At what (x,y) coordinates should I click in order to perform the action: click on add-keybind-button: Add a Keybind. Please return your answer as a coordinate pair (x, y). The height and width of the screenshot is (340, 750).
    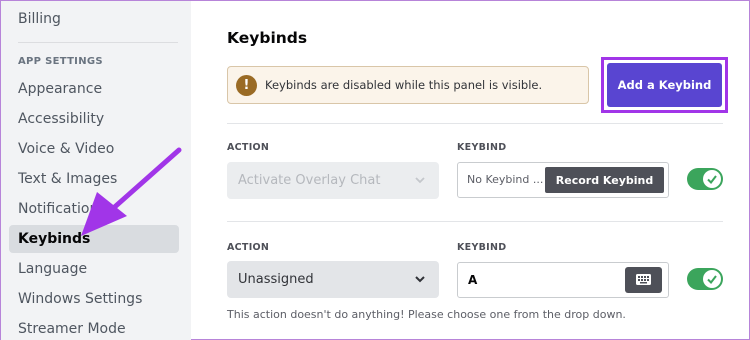
    Looking at the image, I should click on (664, 85).